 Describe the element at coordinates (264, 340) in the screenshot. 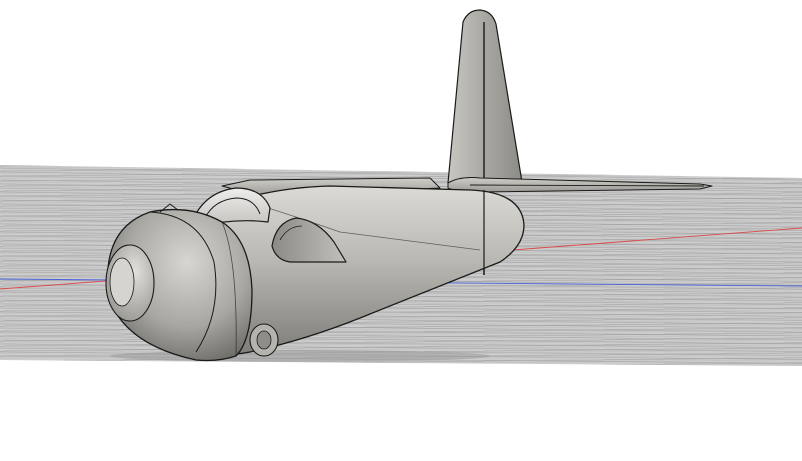

I see `nose-landing-gear` at that location.